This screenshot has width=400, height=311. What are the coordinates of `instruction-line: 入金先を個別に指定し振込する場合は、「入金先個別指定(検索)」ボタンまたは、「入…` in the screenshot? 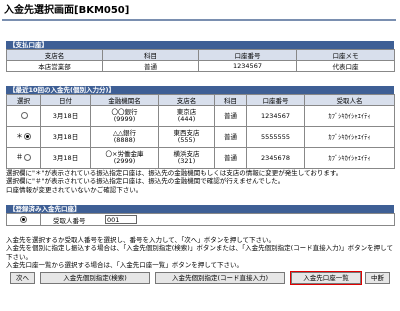 It's located at (199, 252).